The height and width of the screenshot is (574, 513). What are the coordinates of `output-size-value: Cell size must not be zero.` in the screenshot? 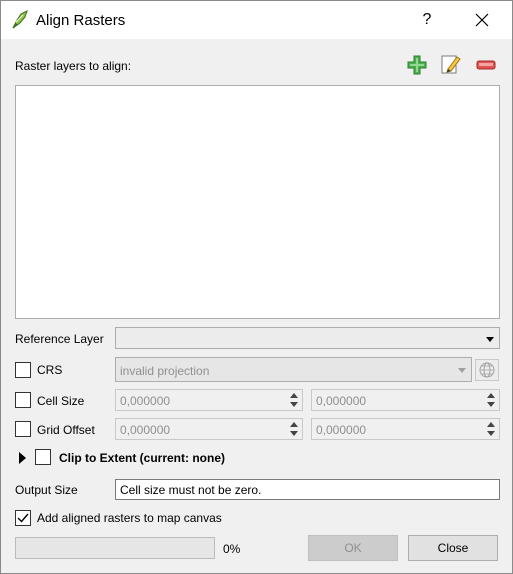 It's located at (191, 490).